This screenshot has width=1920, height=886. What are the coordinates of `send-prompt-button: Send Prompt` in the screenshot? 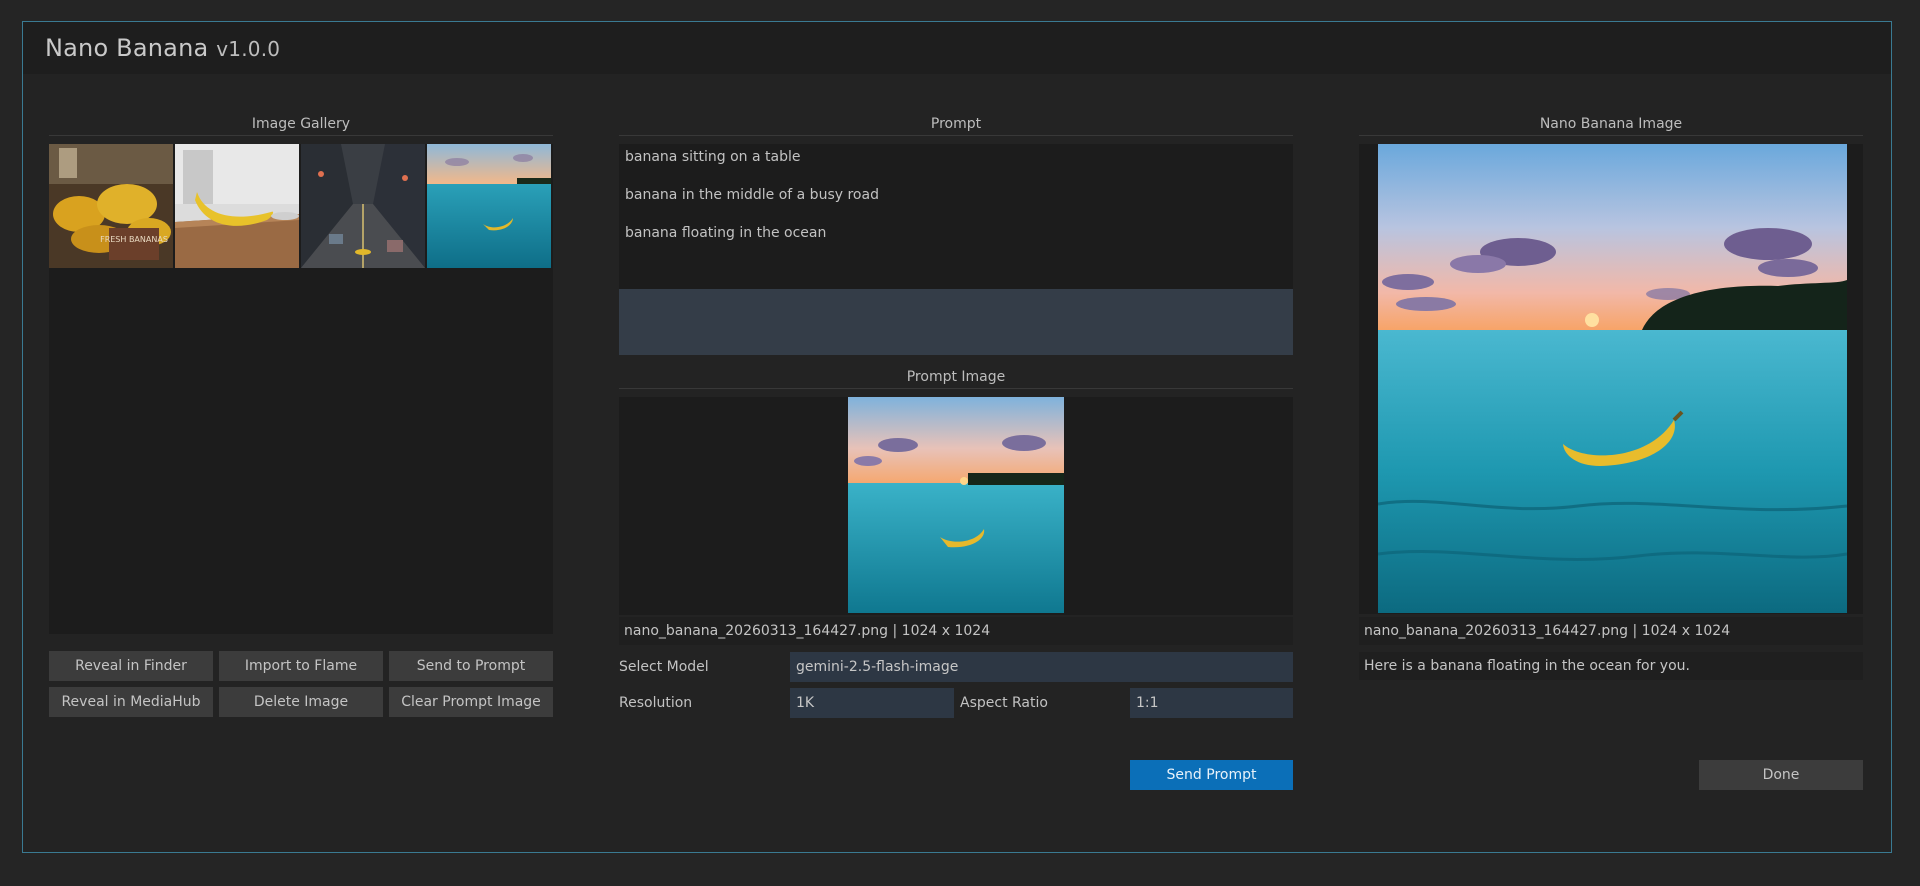 It's located at (1211, 775).